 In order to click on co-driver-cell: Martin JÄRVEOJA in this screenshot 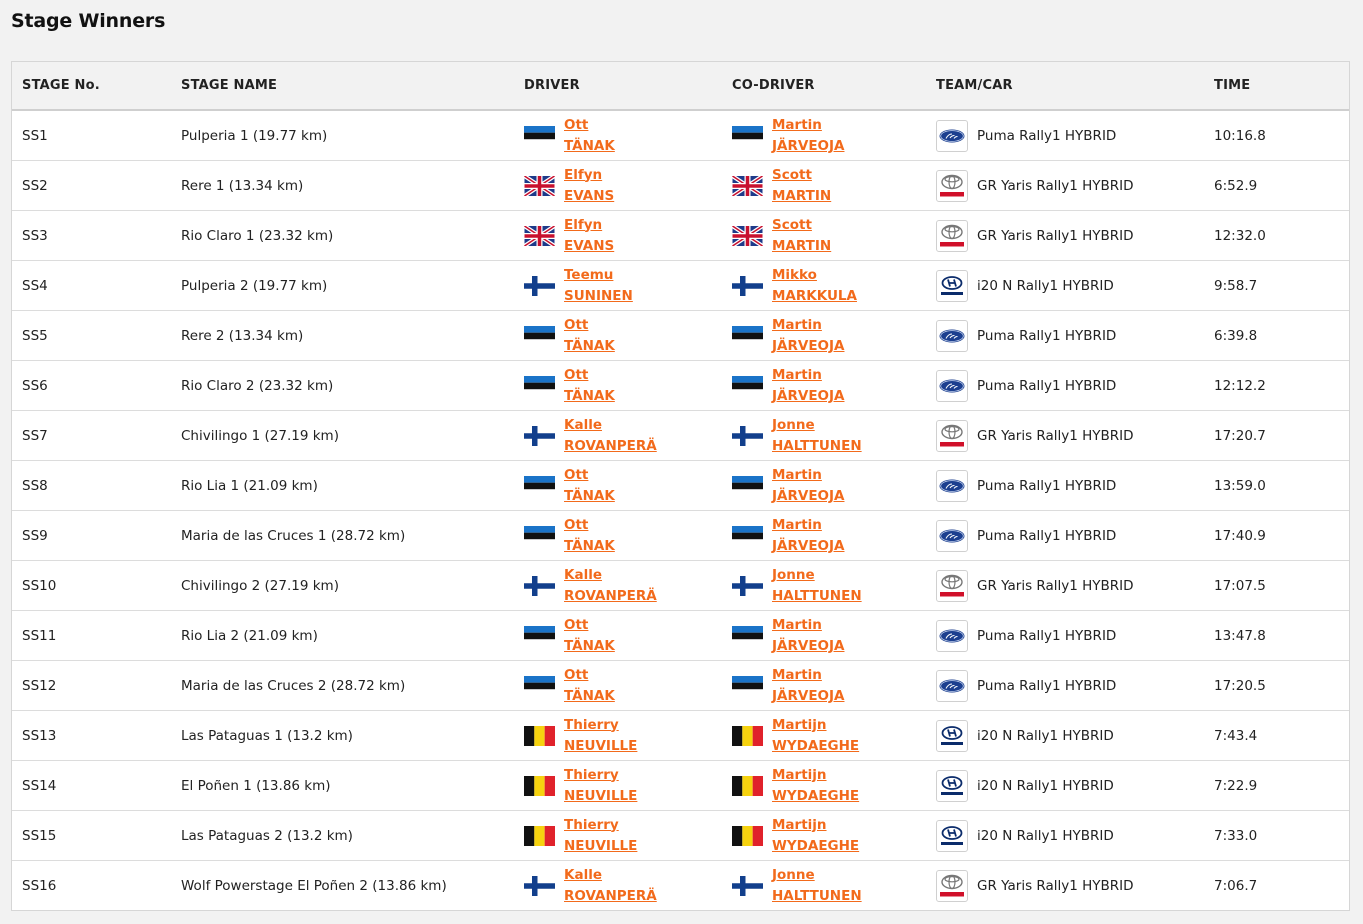, I will do `click(824, 335)`.